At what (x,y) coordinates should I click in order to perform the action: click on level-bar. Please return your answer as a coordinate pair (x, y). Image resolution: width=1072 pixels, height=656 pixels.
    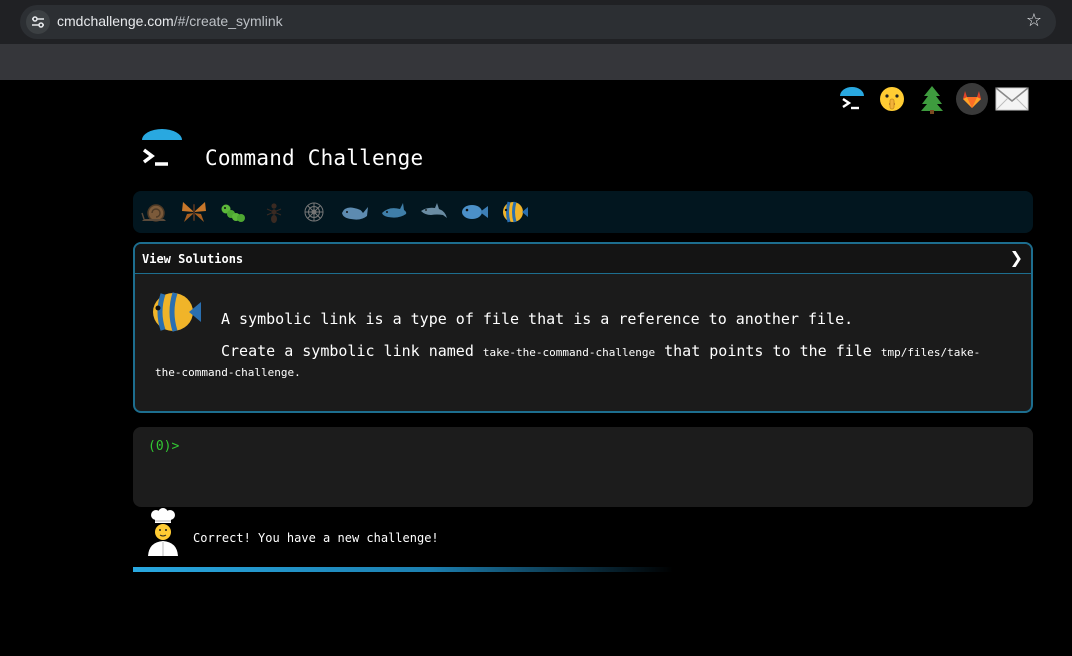
    Looking at the image, I should click on (583, 212).